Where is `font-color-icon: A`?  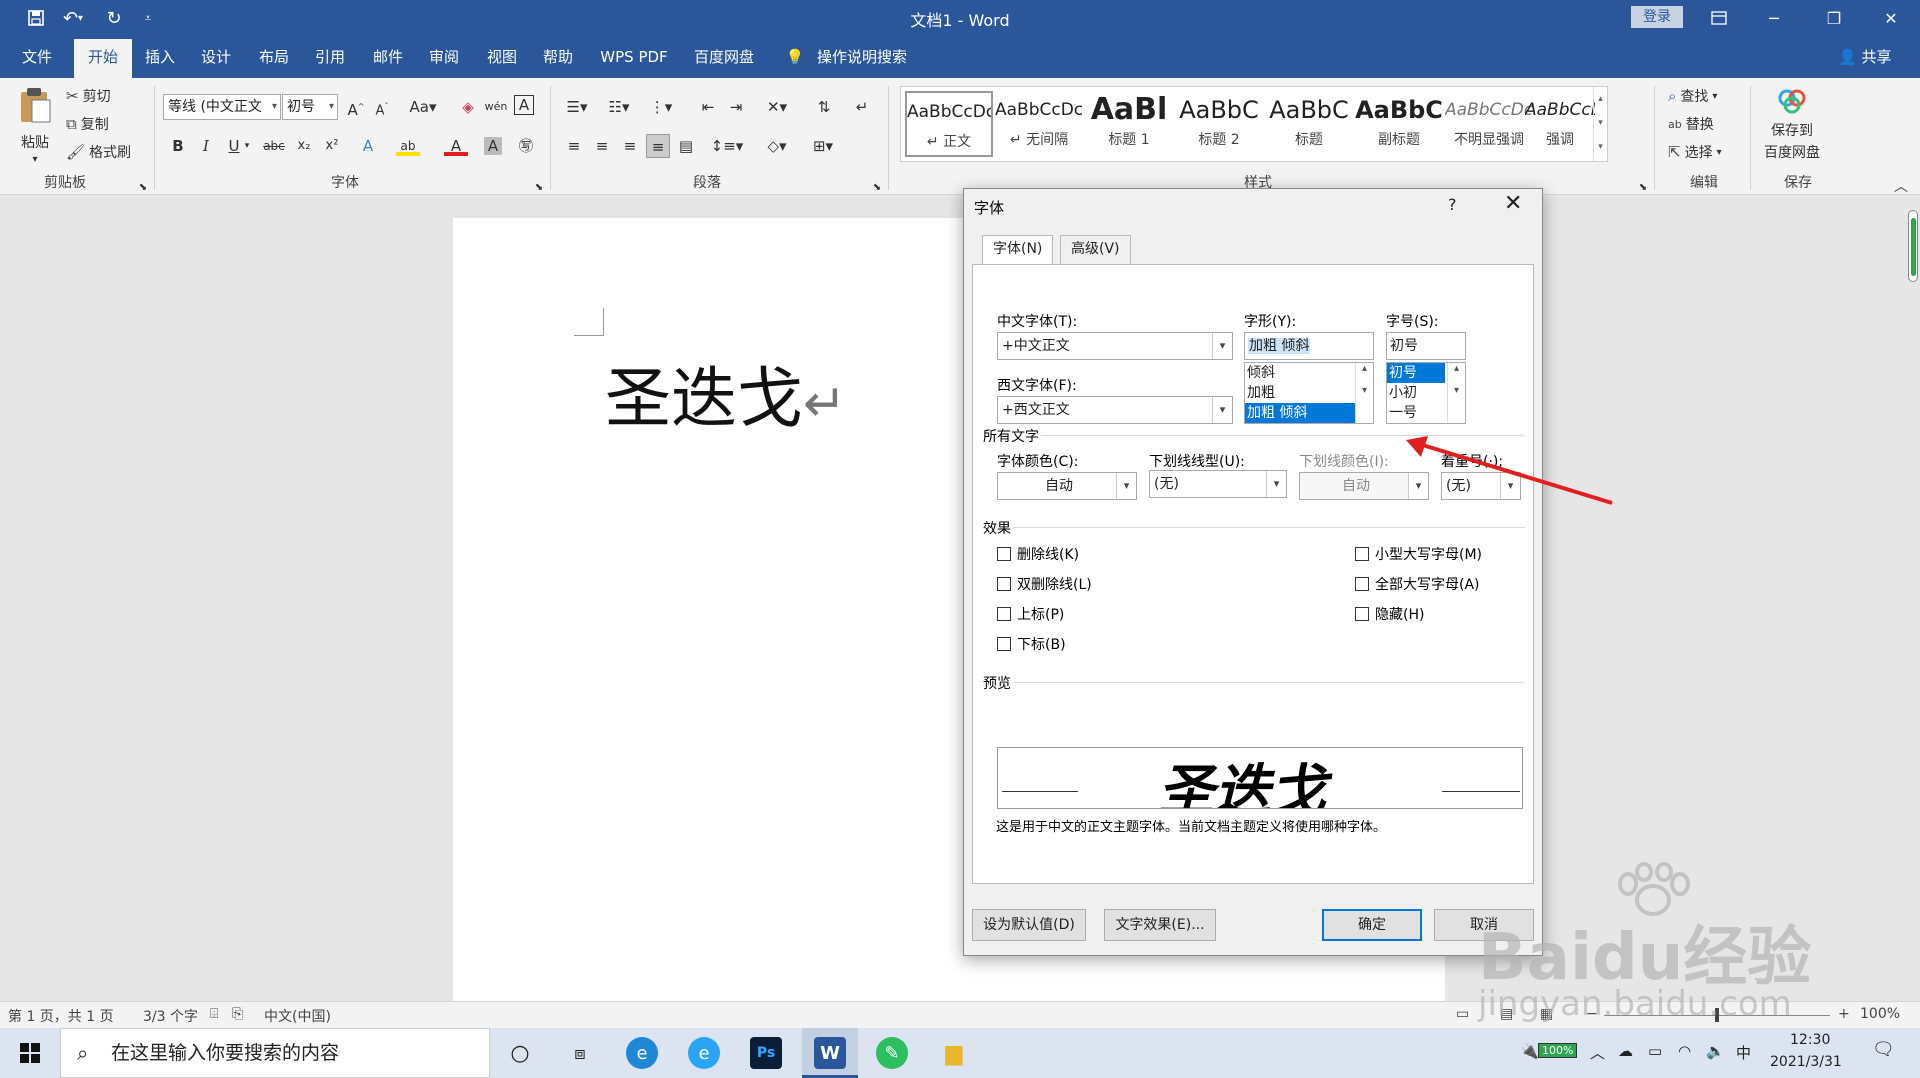 font-color-icon: A is located at coordinates (456, 145).